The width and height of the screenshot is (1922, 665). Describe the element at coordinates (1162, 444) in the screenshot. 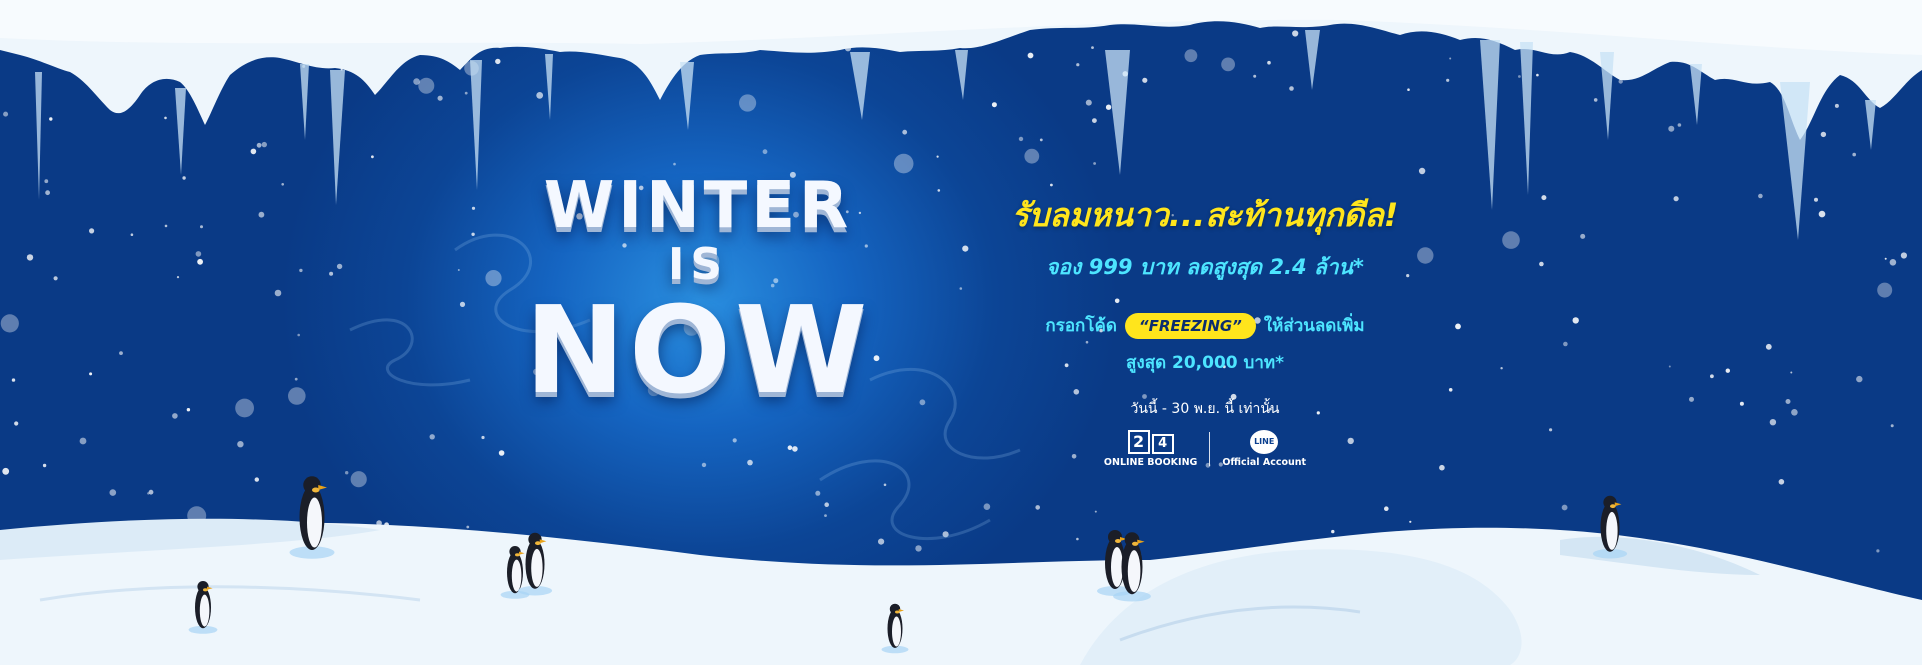

I see `logo-digit-4: 4` at that location.